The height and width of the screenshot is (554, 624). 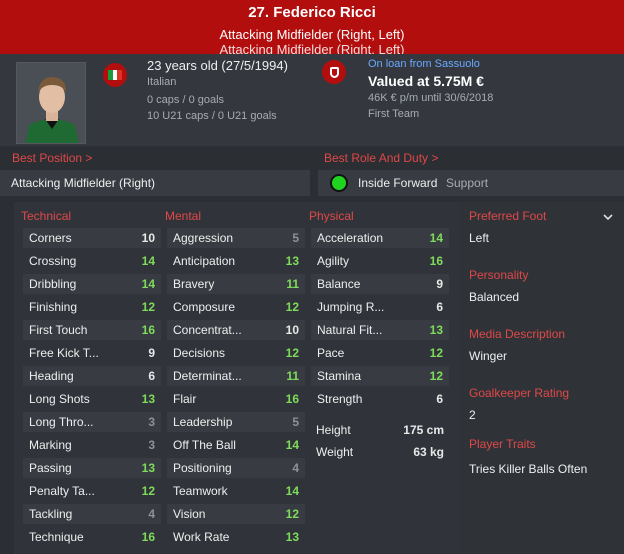 I want to click on technical-attribute-row: Dribbling 14, so click(x=92, y=284).